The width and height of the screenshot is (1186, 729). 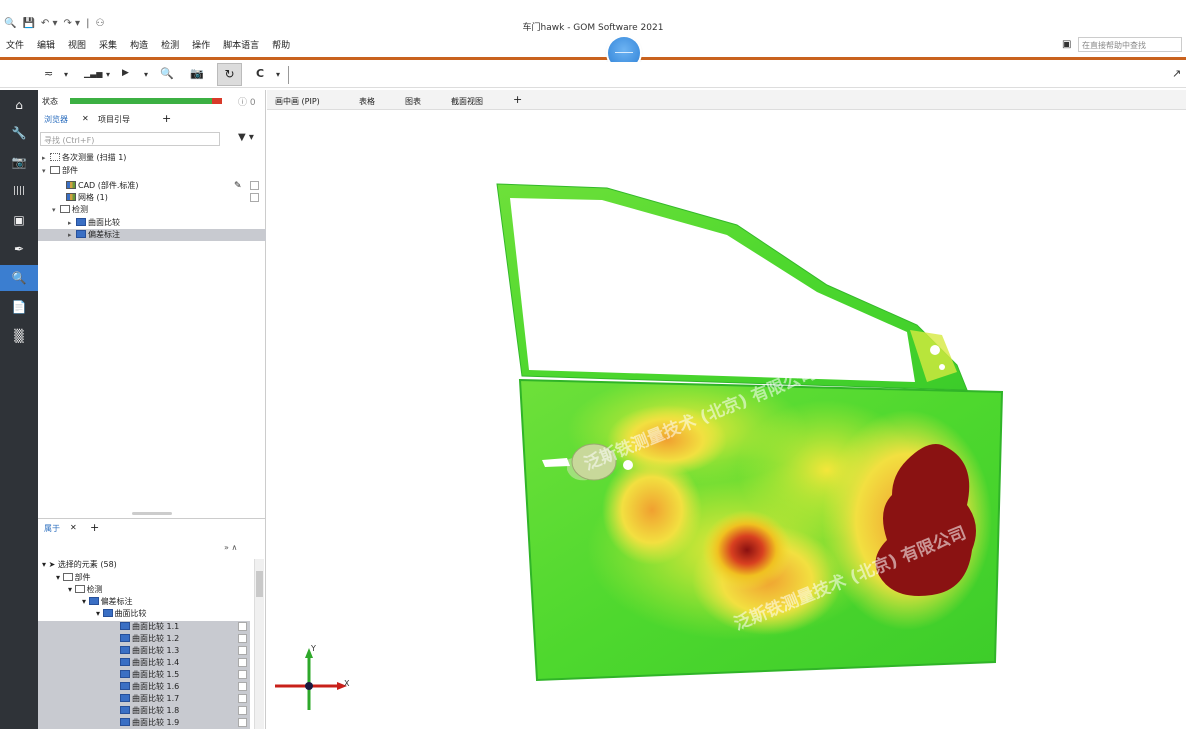 I want to click on wrench-icon: 🔧, so click(x=19, y=133).